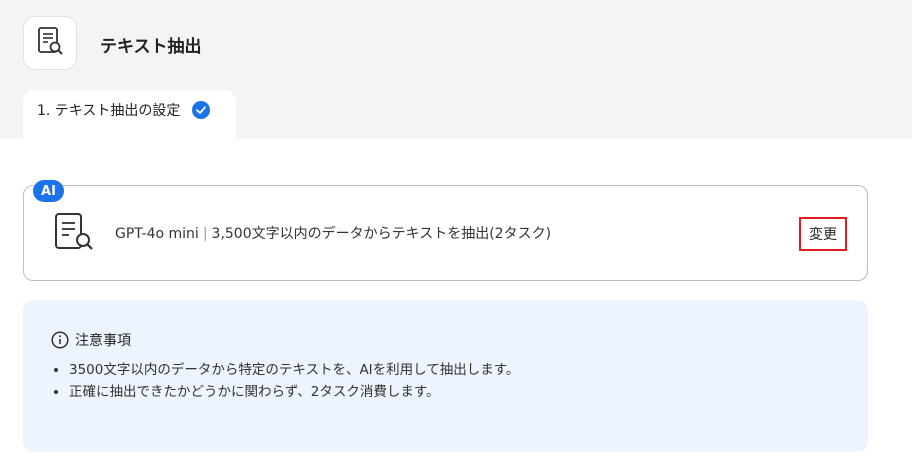  I want to click on list-item: 3500文字以内のデータから特定のテキストを、AIを利用して抽出します。, so click(294, 370).